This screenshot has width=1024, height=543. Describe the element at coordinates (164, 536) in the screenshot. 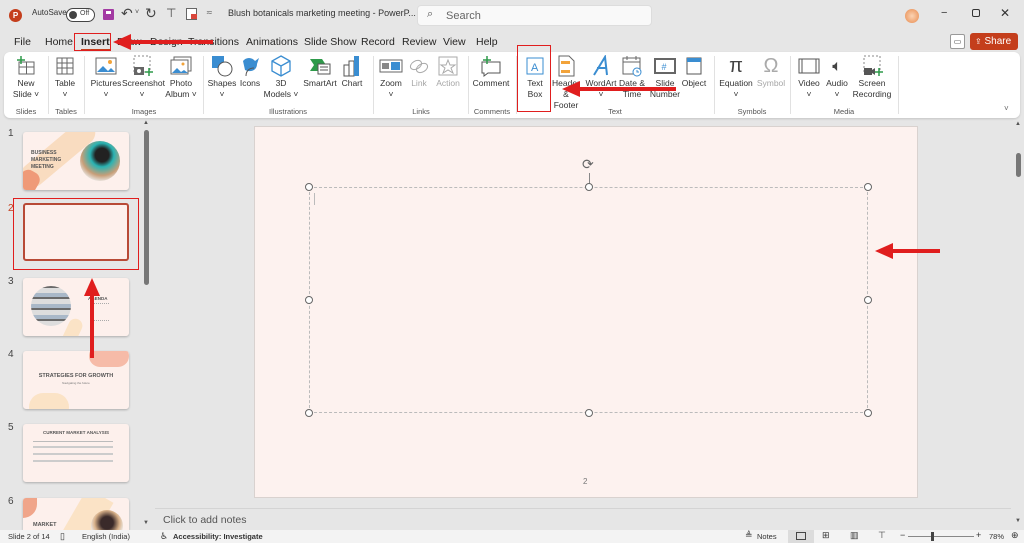

I see `accessibility-icon: ♿︎` at that location.